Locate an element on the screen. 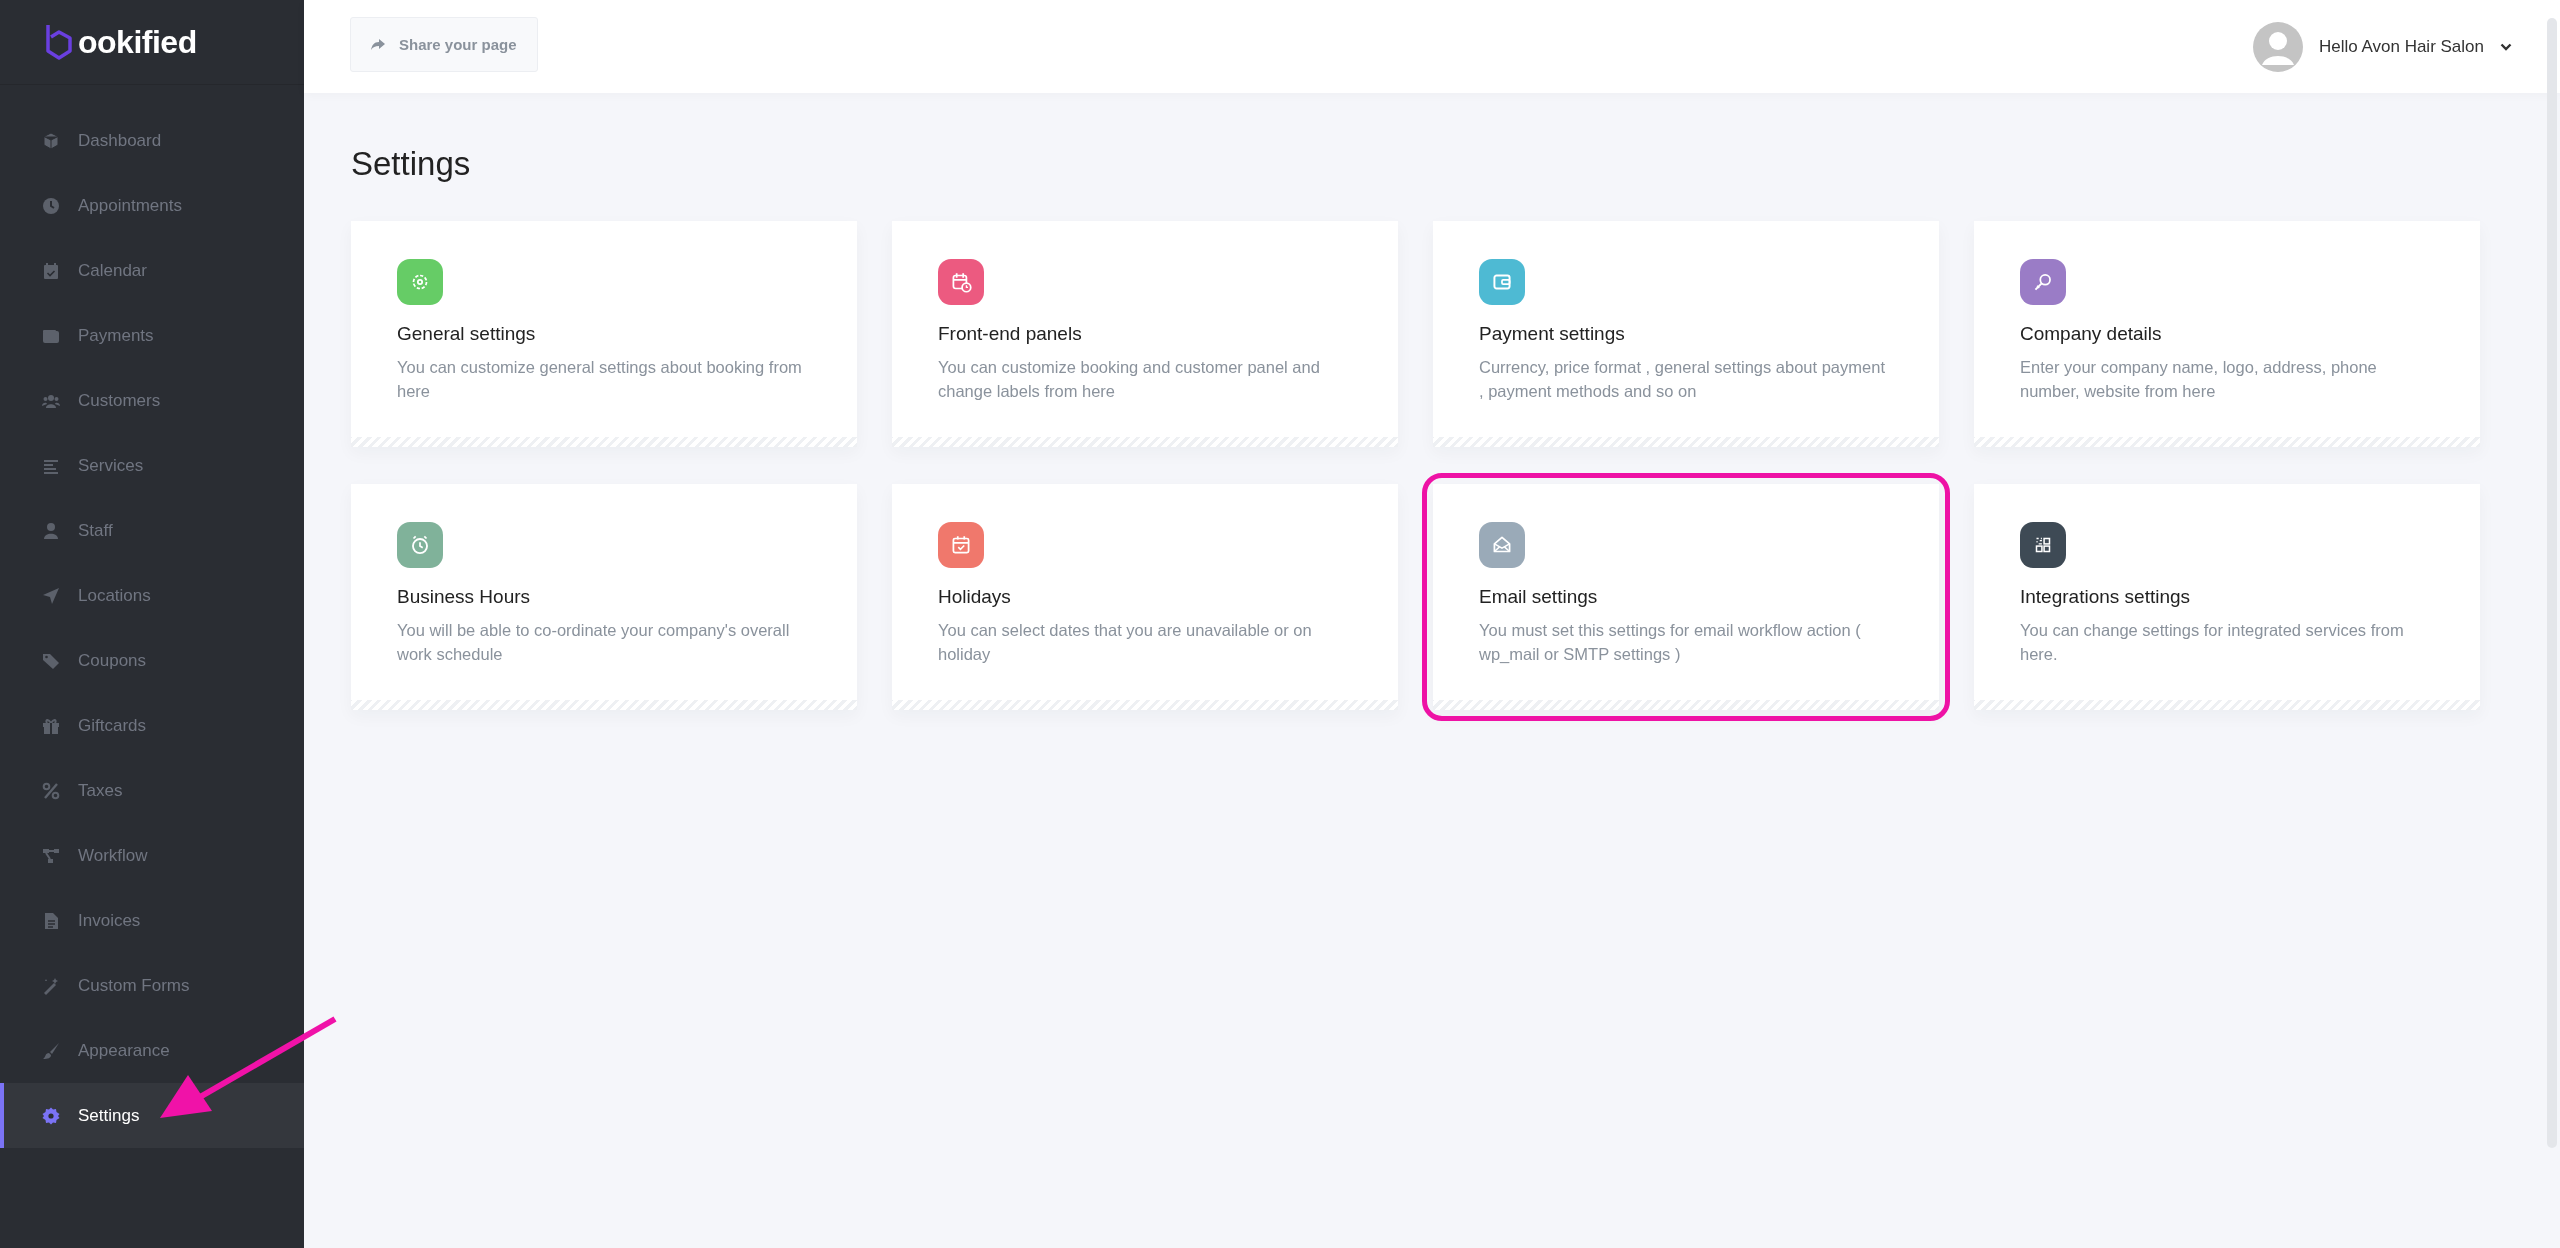  logo-text: ookified is located at coordinates (137, 42).